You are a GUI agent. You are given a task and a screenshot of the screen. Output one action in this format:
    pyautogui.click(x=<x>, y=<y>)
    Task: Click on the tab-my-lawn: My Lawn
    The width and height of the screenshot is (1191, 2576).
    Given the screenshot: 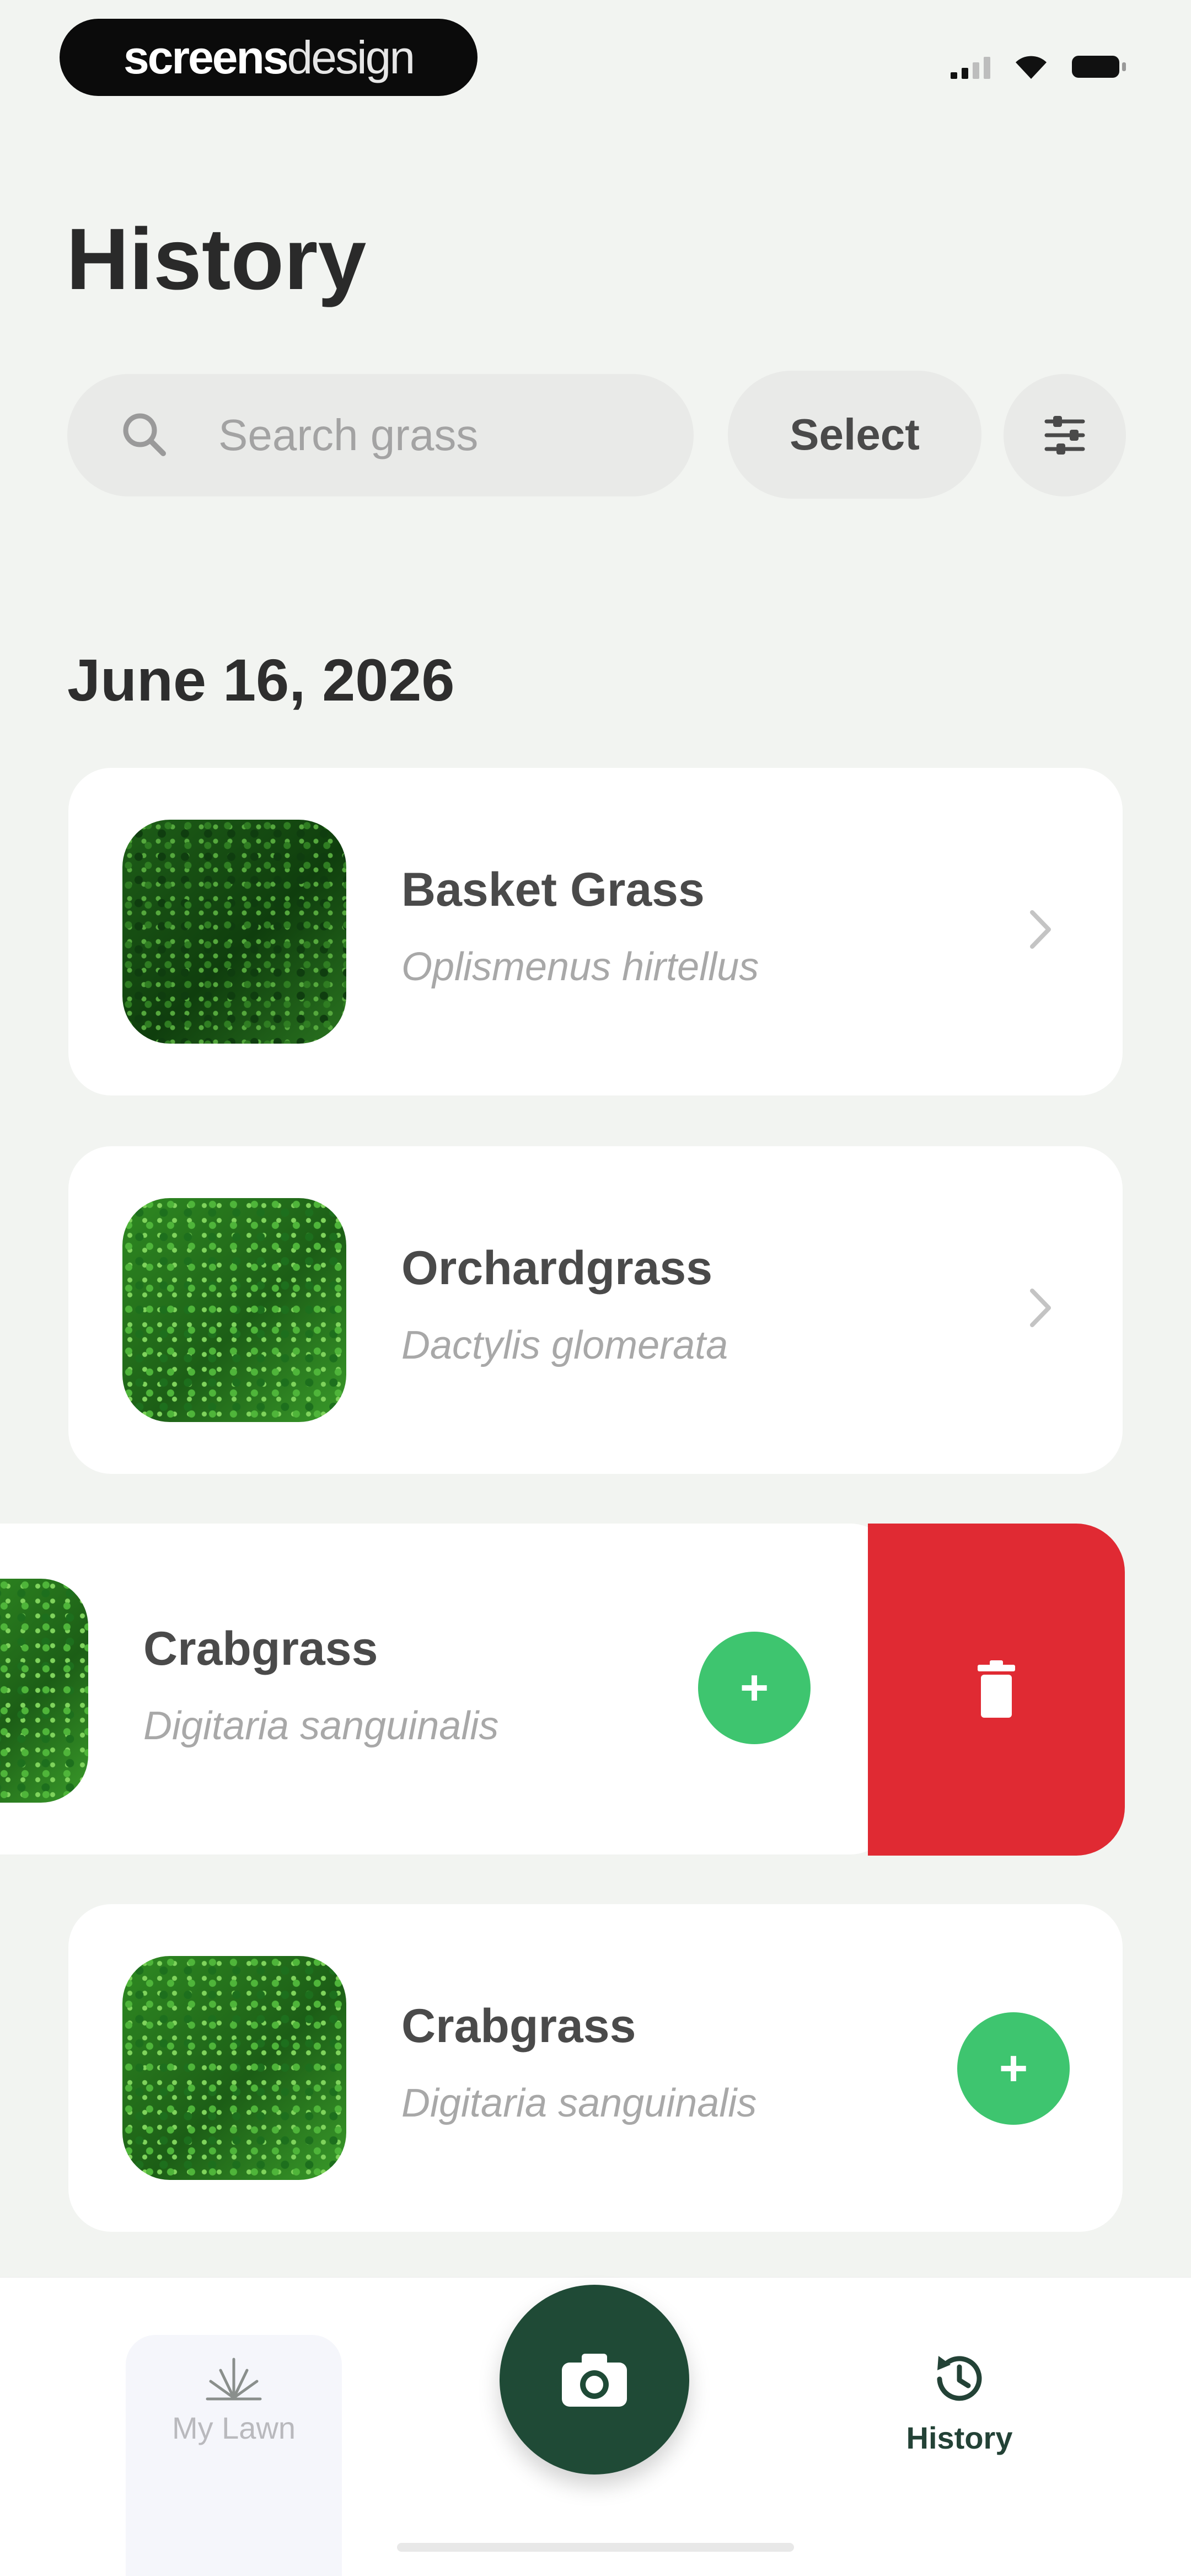 What is the action you would take?
    pyautogui.click(x=234, y=2455)
    